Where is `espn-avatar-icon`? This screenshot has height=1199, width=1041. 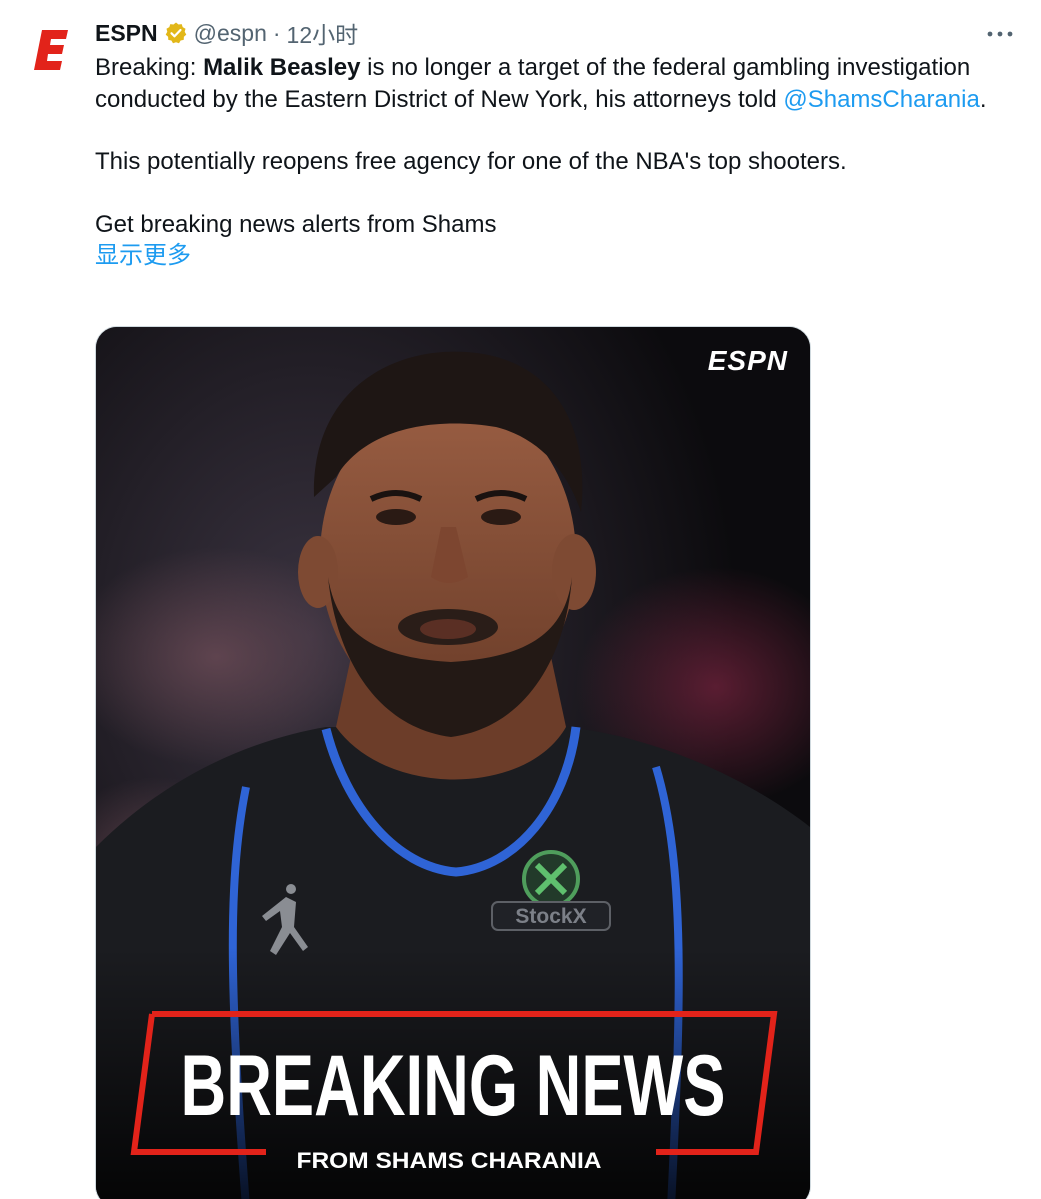
espn-avatar-icon is located at coordinates (52, 50).